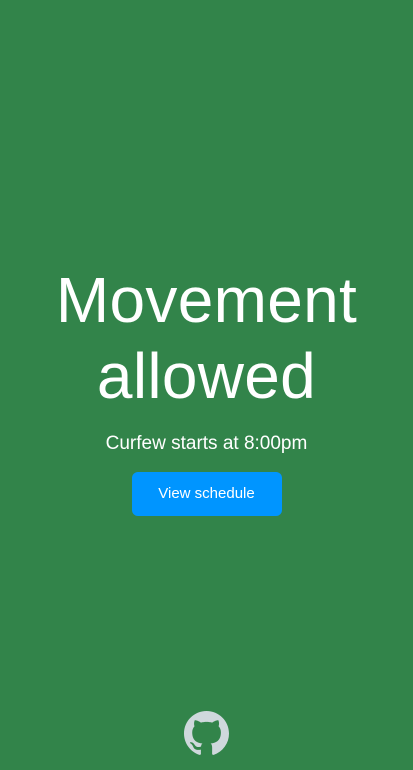 This screenshot has width=413, height=770. What do you see at coordinates (206, 300) in the screenshot?
I see `headline-line-1: Movement` at bounding box center [206, 300].